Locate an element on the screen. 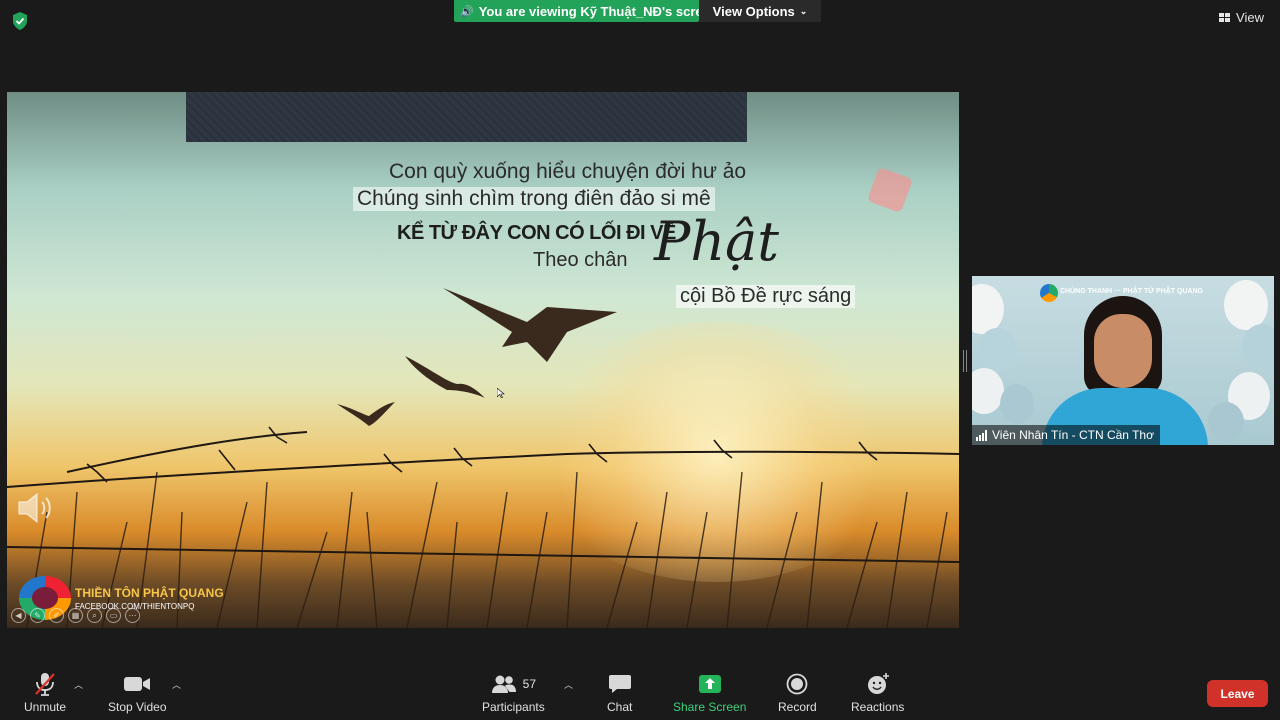 The width and height of the screenshot is (1280, 720). poem-script-word: Phật is located at coordinates (717, 241).